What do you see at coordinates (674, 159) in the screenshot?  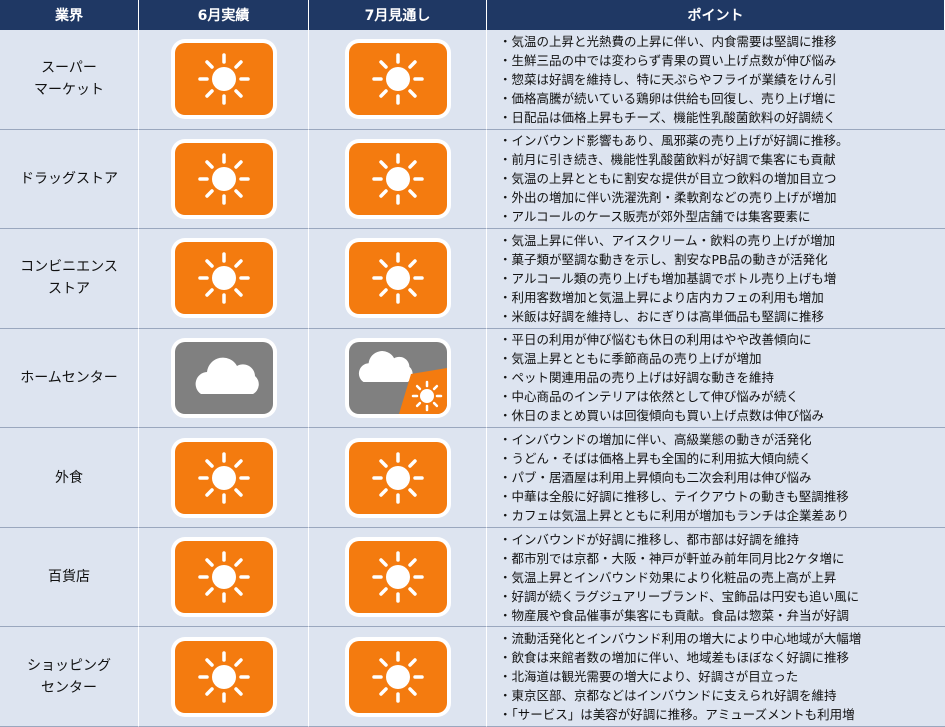 I see `point-item: 前月に引き続き、機能性乳酸菌飲料が好調で集客にも貢献` at bounding box center [674, 159].